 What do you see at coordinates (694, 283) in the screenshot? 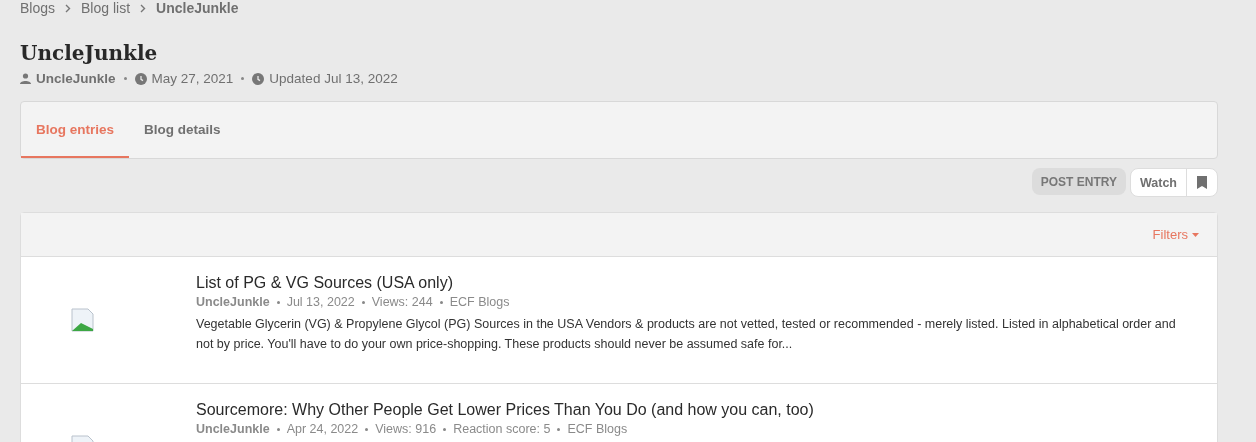
I see `entry-title: List of PG & VG Sources (USA only)` at bounding box center [694, 283].